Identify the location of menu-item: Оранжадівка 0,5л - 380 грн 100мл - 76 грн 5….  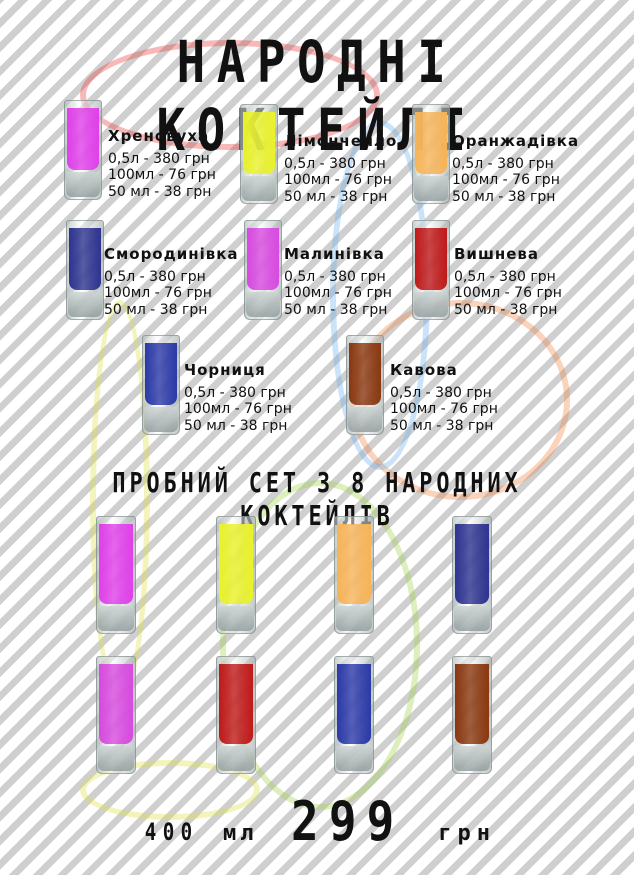
(515, 169).